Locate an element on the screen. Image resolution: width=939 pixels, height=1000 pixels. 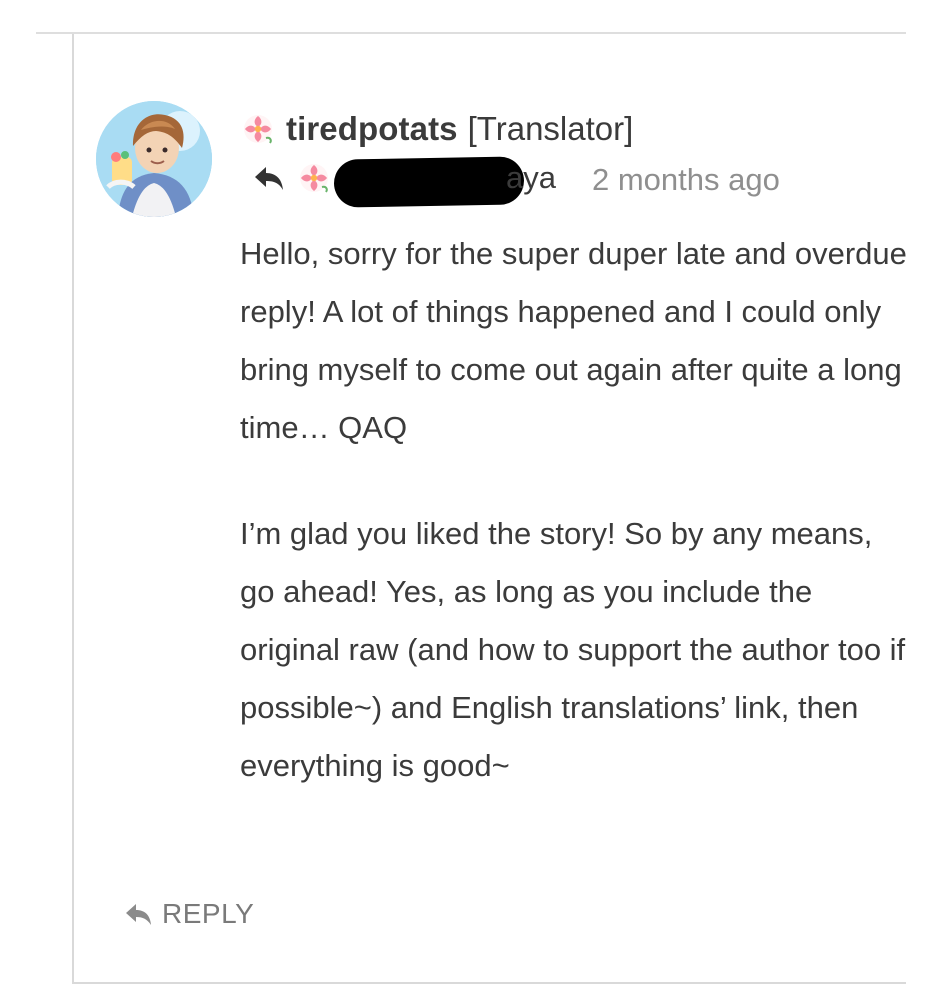
reply-button: REPLY is located at coordinates (189, 914).